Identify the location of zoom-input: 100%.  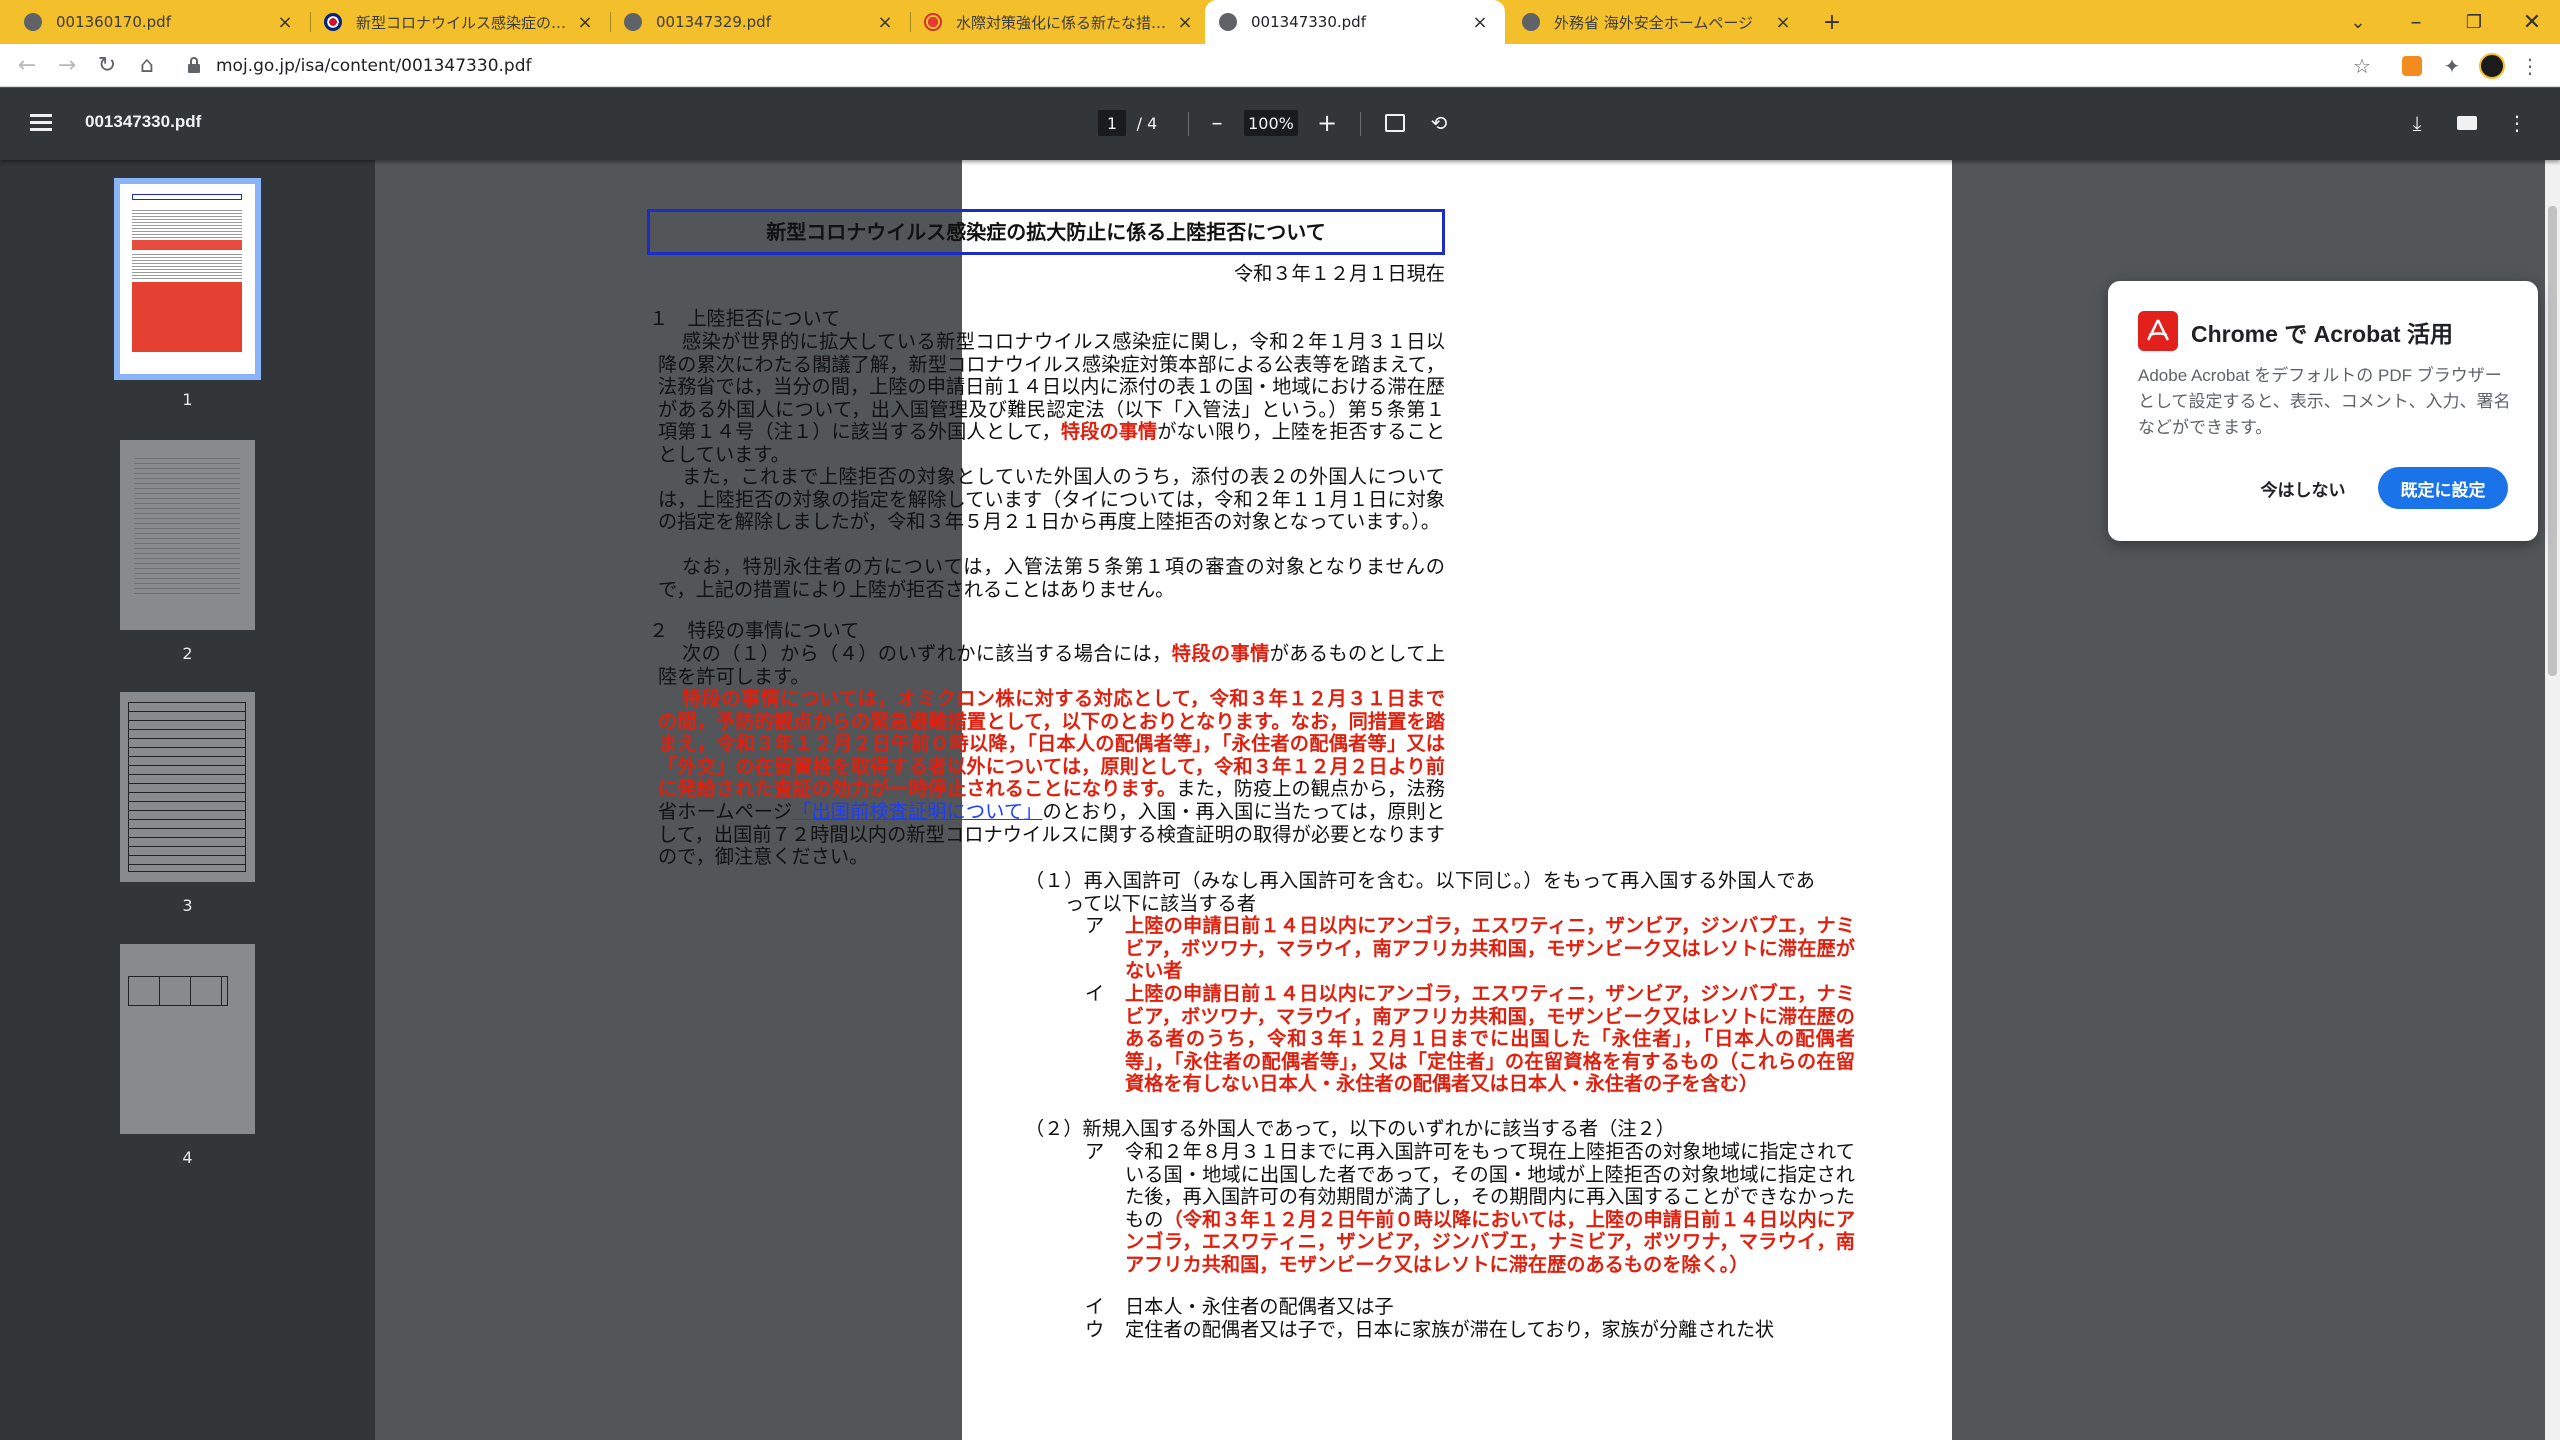
(1271, 123).